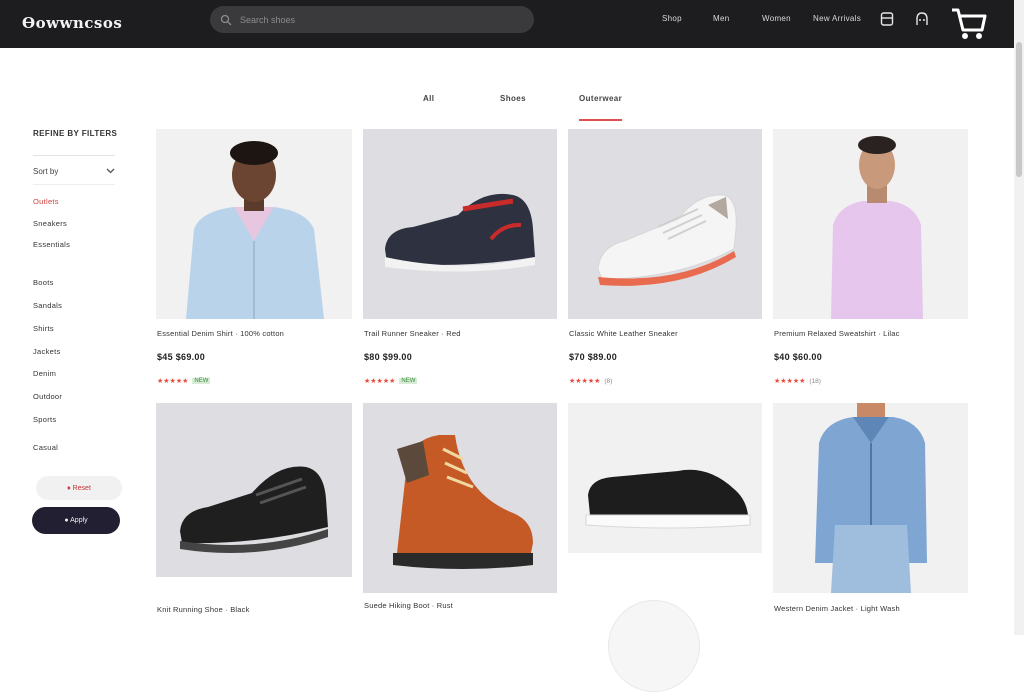 This screenshot has height=692, width=1024. I want to click on apply-filters-button: ● Apply, so click(76, 520).